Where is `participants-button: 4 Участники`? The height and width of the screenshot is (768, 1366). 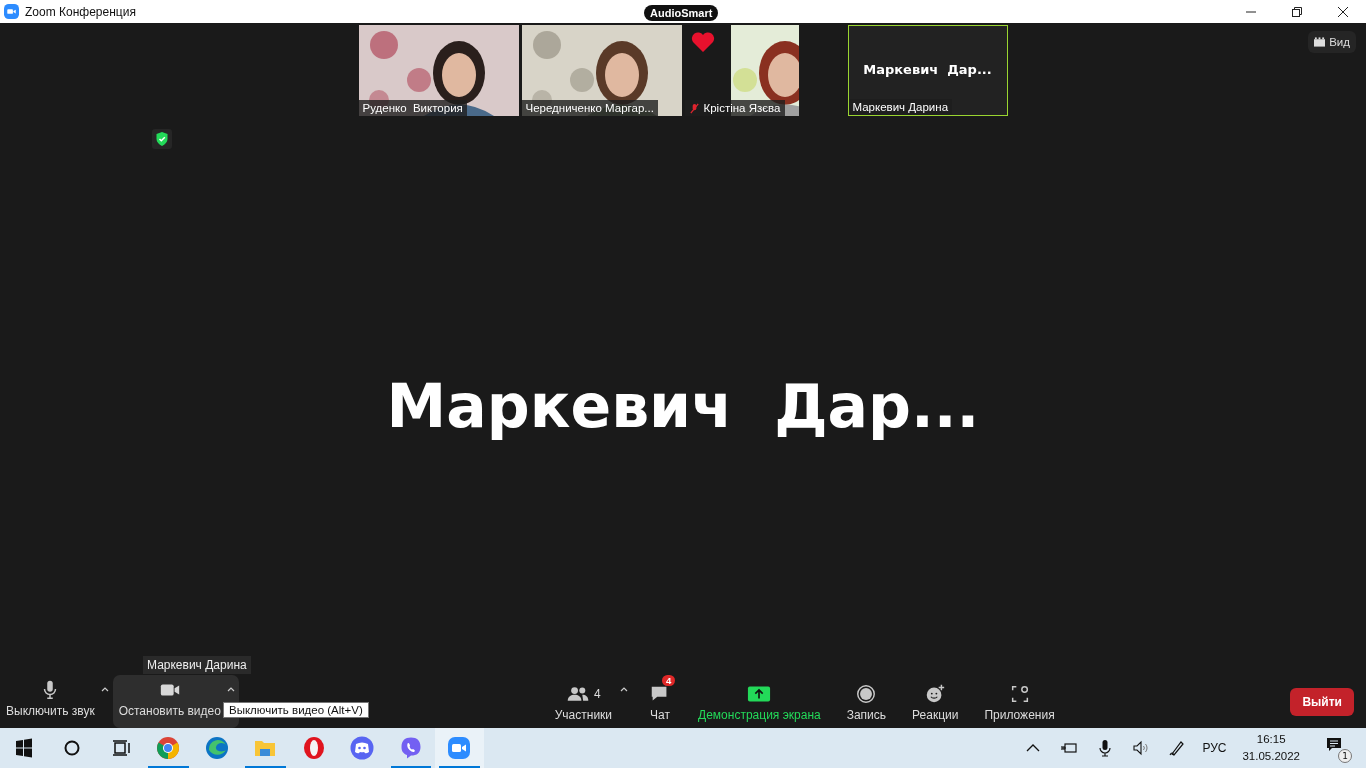
participants-button: 4 Участники is located at coordinates (583, 701).